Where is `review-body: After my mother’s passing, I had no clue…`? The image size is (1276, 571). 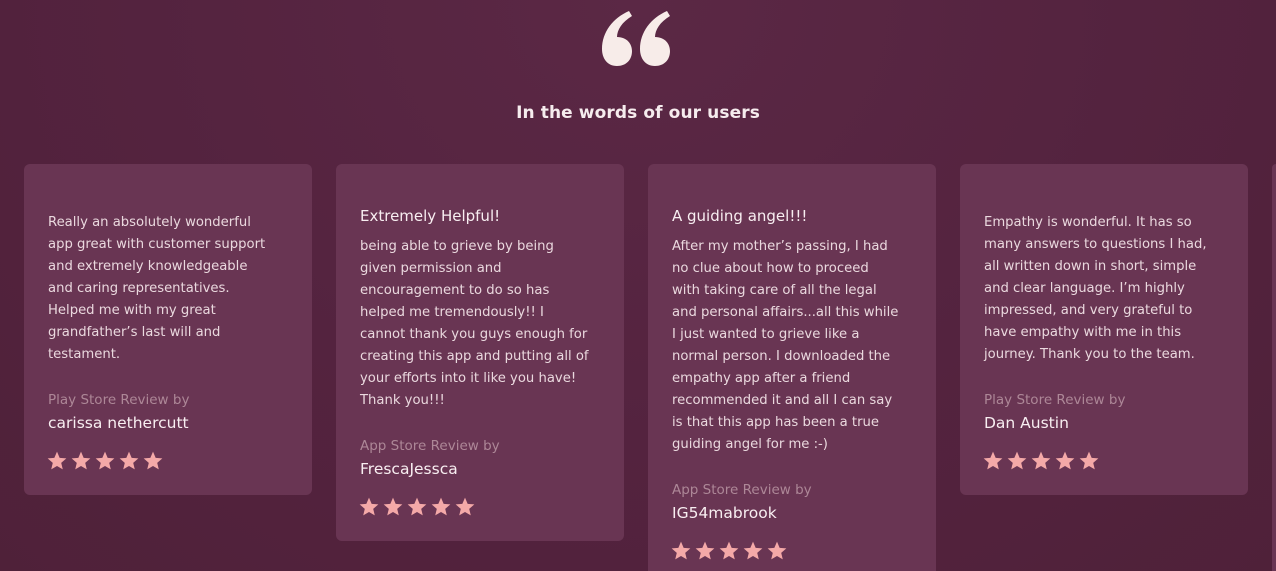
review-body: After my mother’s passing, I had no clue… is located at coordinates (785, 345).